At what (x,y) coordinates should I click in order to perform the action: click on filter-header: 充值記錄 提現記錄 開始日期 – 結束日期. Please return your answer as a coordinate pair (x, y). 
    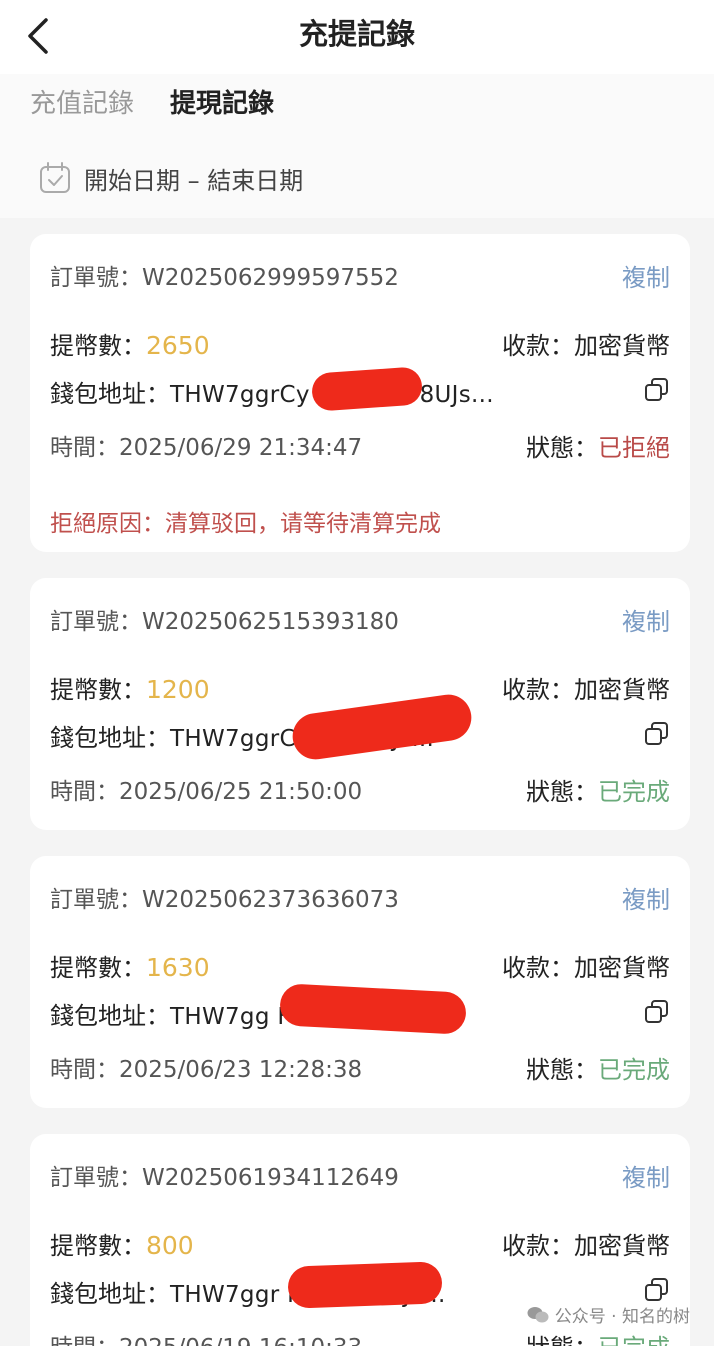
    Looking at the image, I should click on (357, 146).